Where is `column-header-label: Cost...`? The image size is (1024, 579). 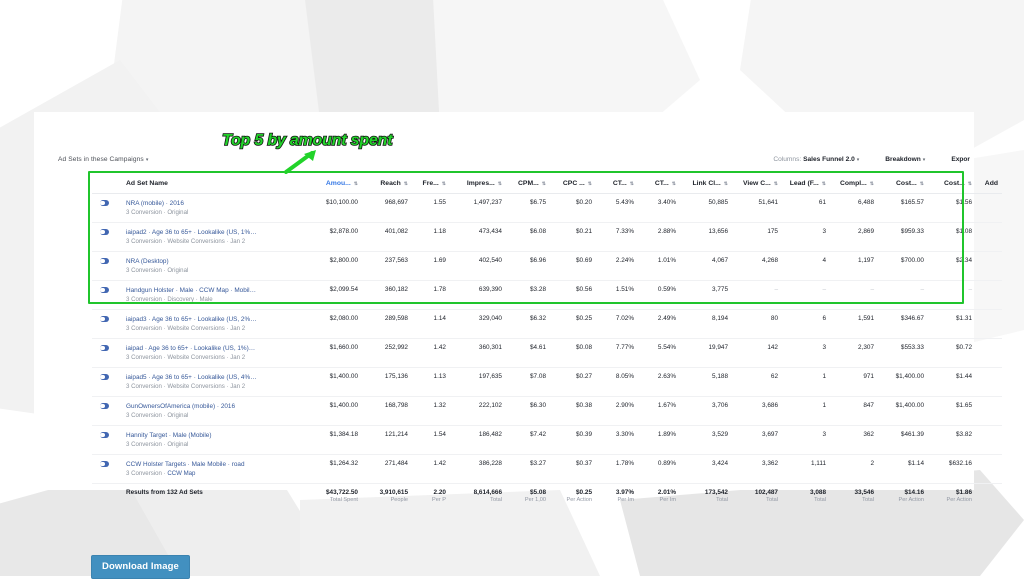
column-header-label: Cost... is located at coordinates (906, 183).